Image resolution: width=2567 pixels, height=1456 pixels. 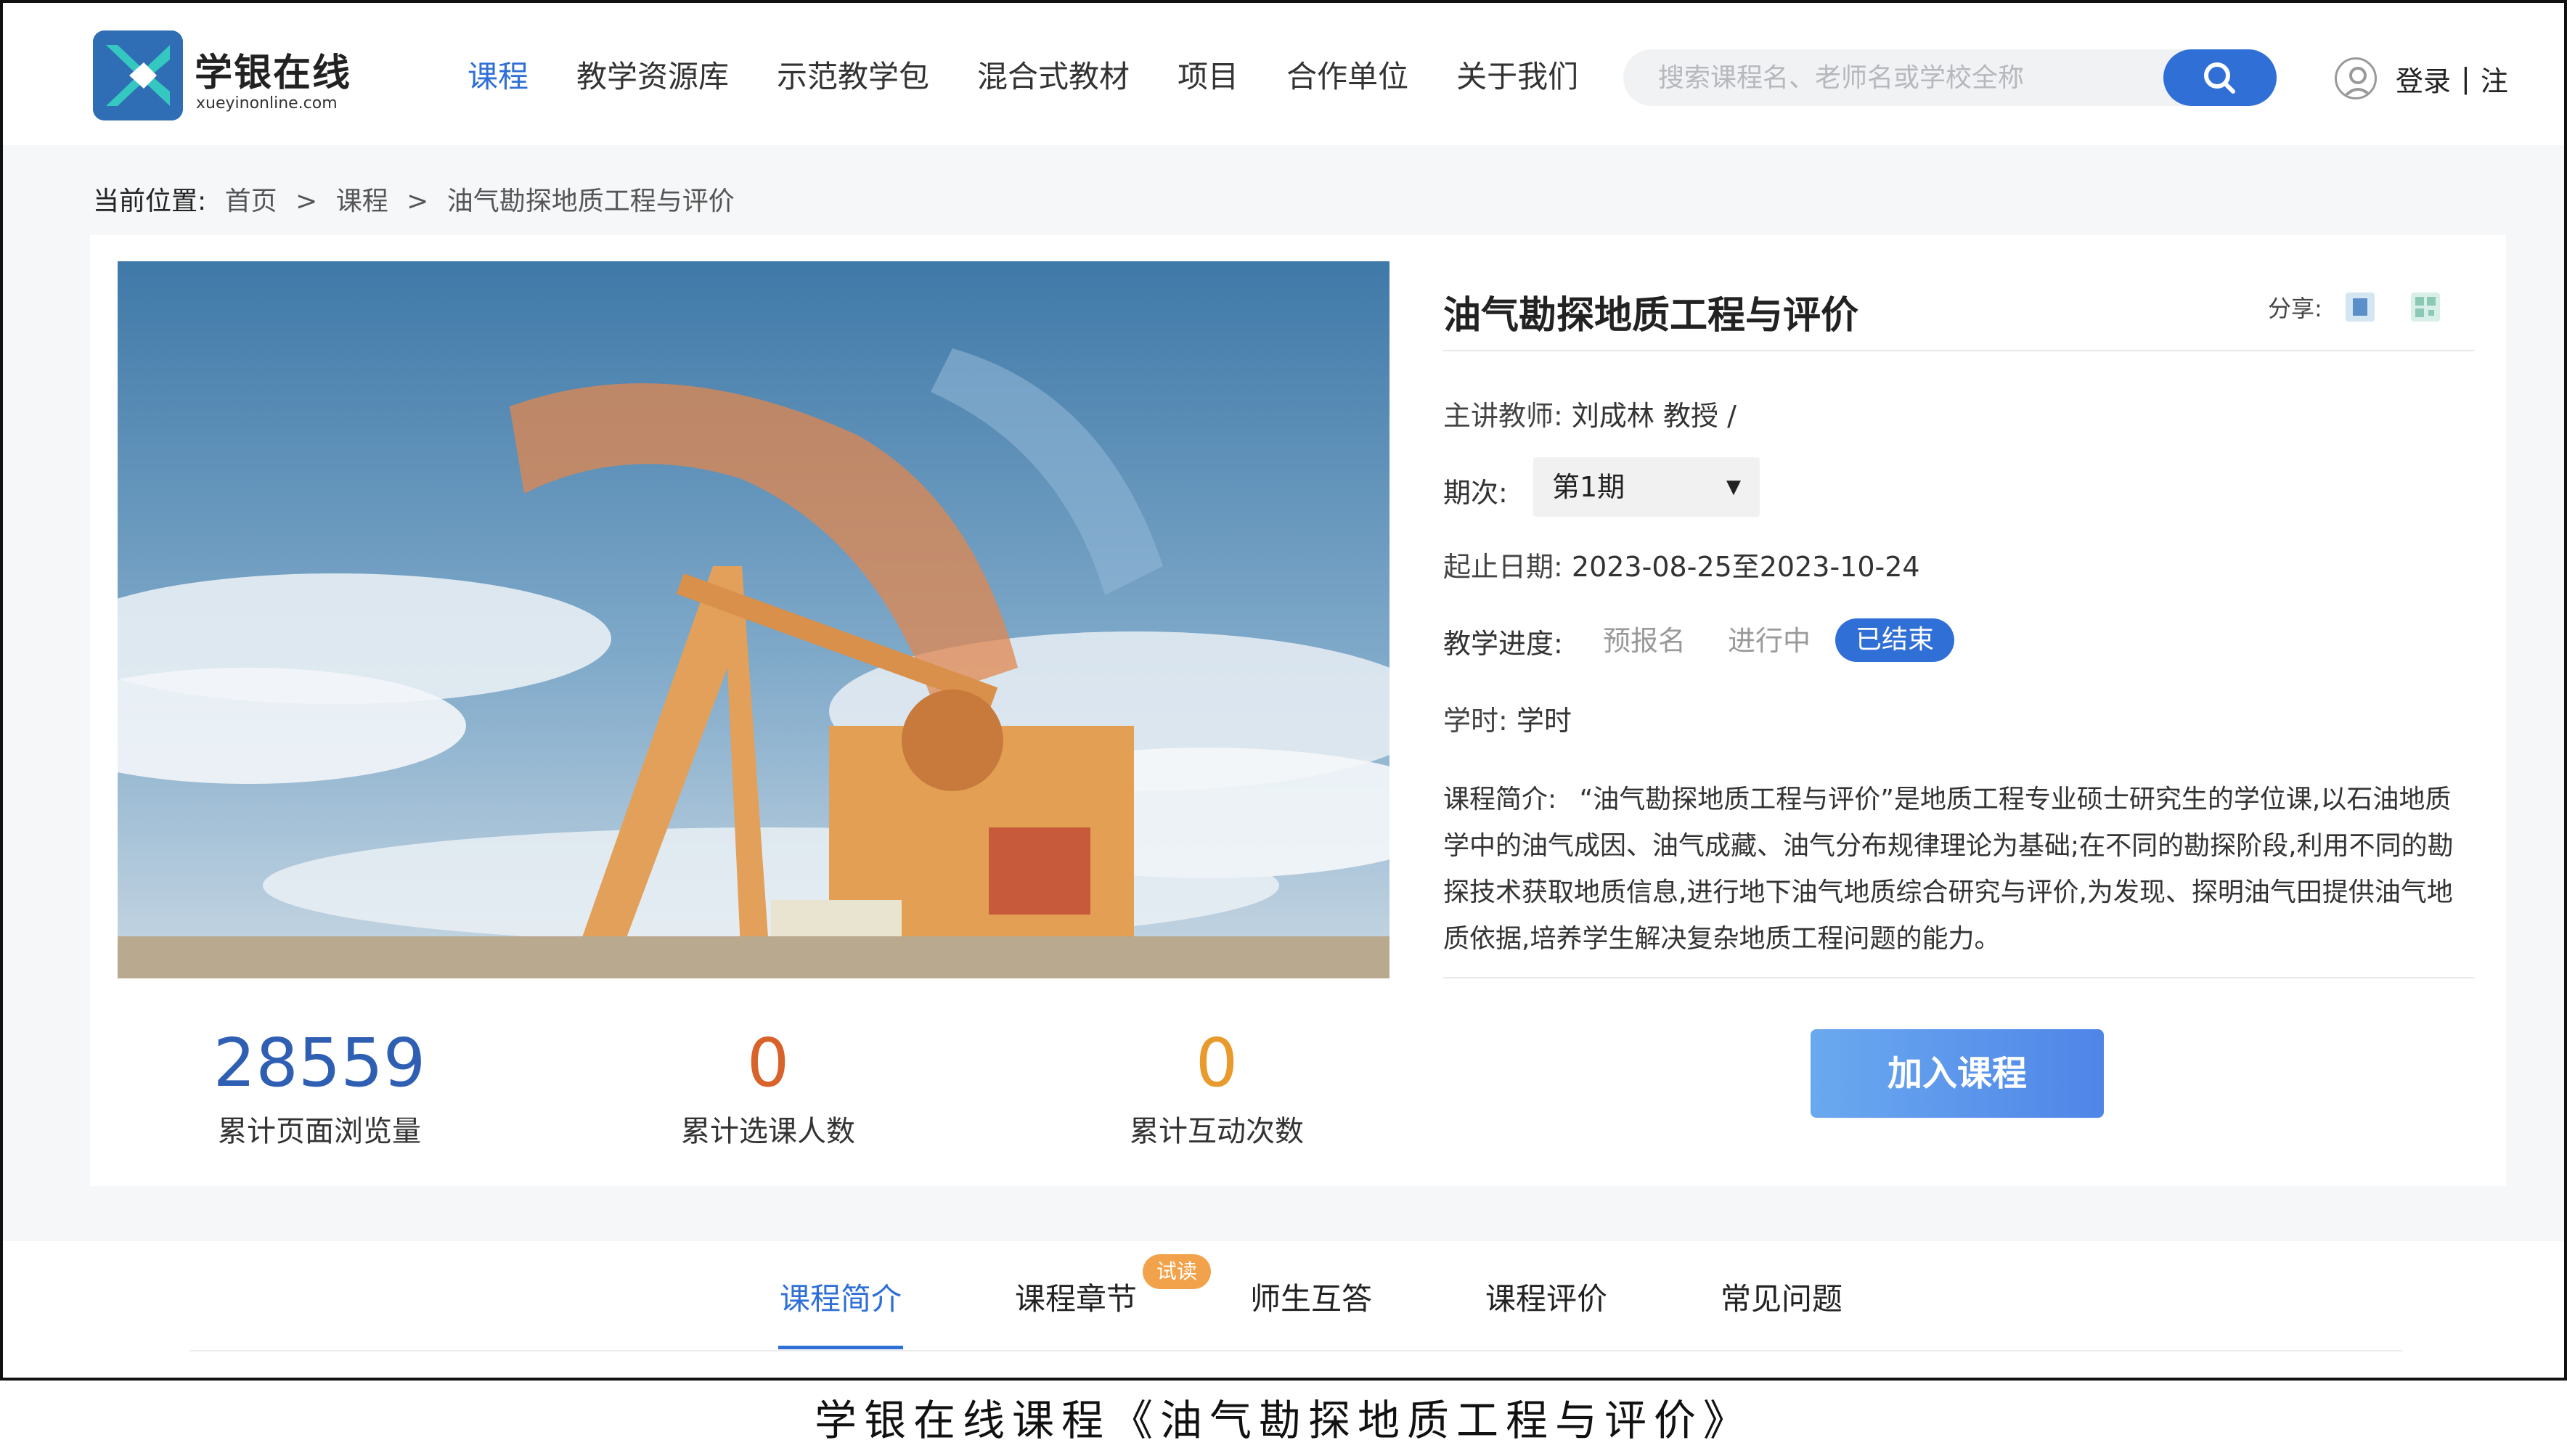 I want to click on nav-item-about-us: 关于我们, so click(x=1517, y=77).